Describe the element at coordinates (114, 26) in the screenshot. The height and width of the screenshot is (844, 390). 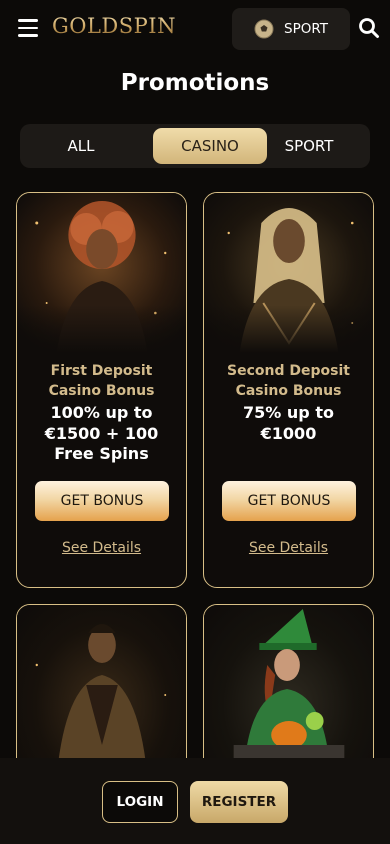
I see `goldspin-logo: GOLDSPIN` at that location.